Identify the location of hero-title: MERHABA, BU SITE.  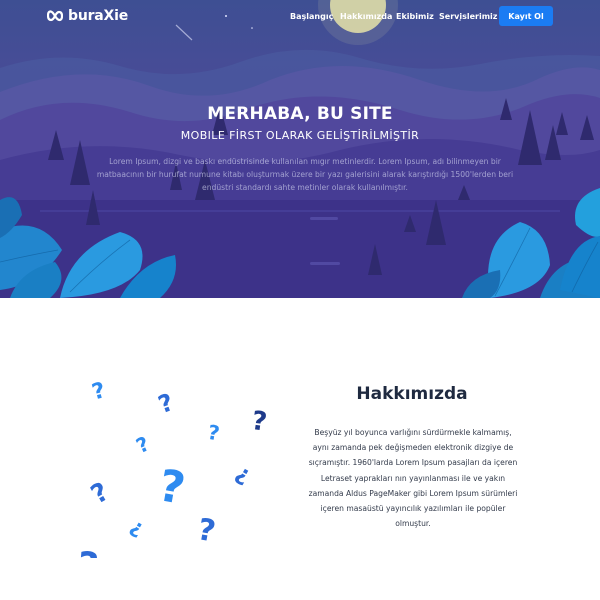
(300, 114).